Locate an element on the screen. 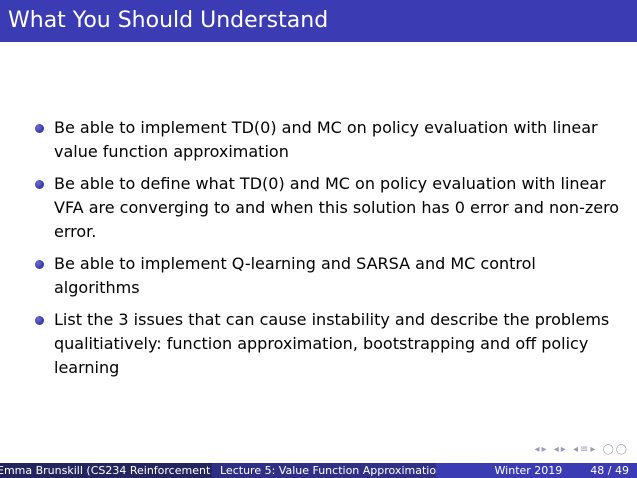 The height and width of the screenshot is (478, 637). footer-right: Winter 2019 48 / 49 is located at coordinates (536, 470).